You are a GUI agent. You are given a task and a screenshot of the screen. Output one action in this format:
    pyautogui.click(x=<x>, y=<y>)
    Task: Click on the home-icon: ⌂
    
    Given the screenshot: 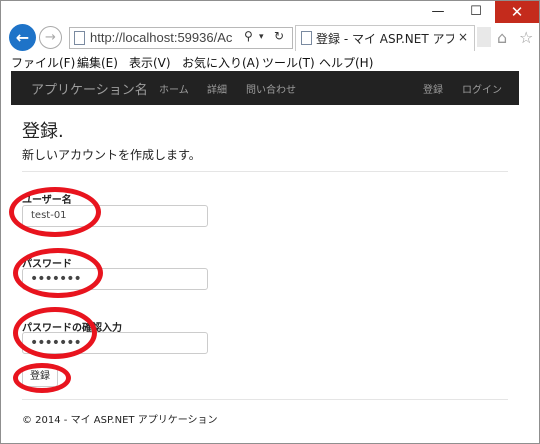 What is the action you would take?
    pyautogui.click(x=502, y=37)
    